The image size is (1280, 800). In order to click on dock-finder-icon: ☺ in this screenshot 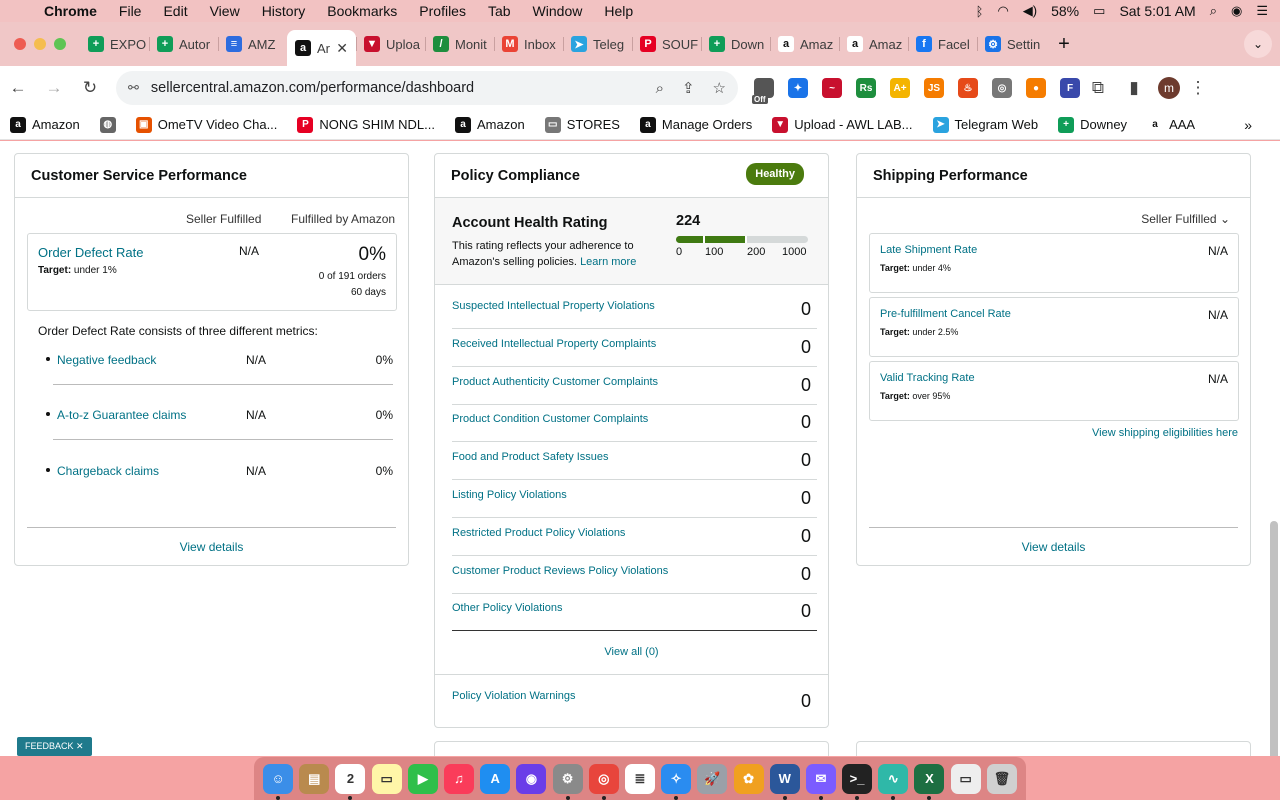, I will do `click(278, 781)`.